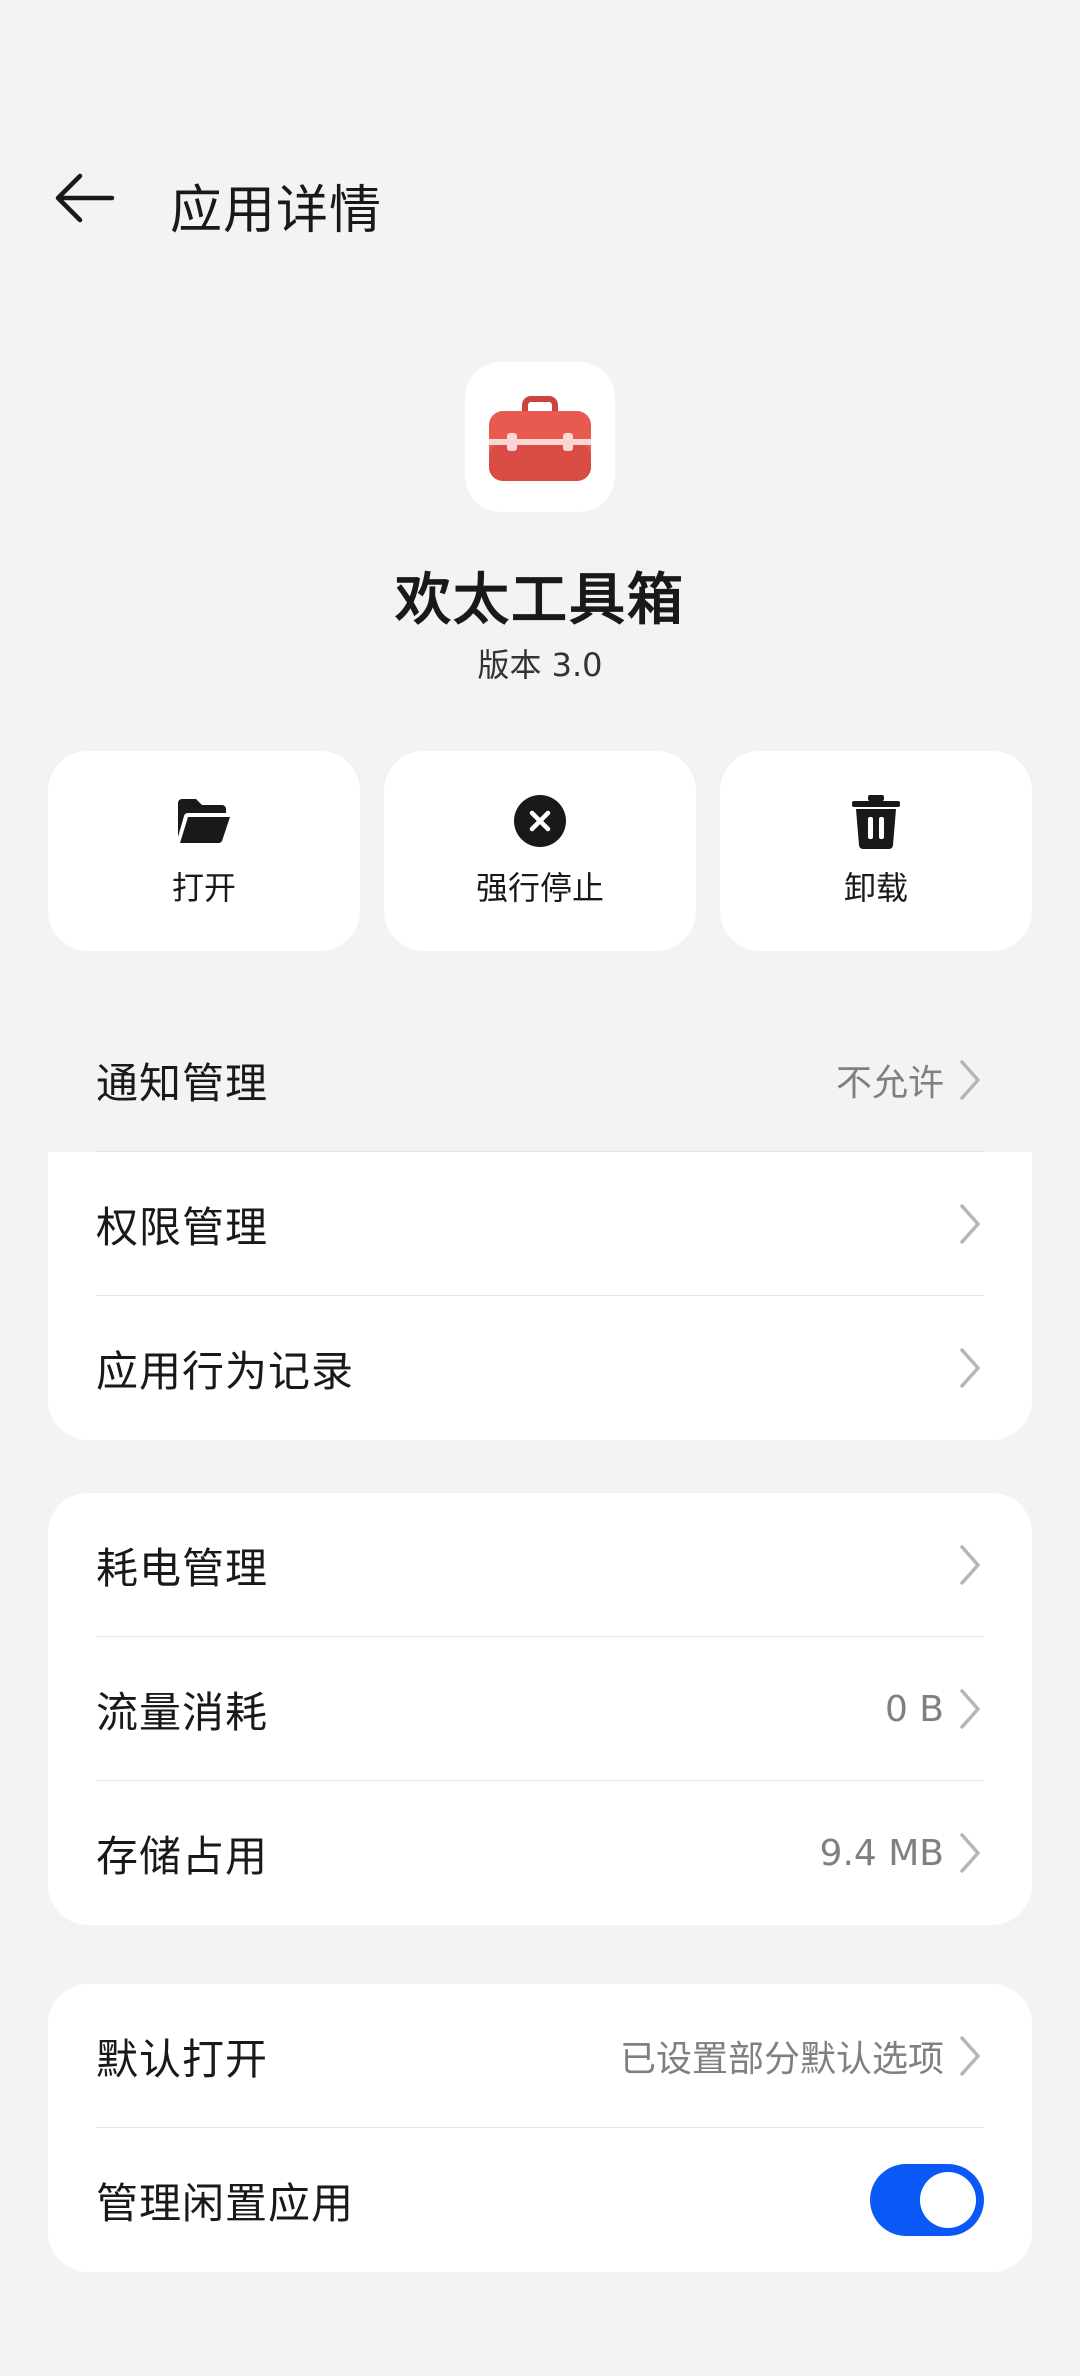 This screenshot has height=2376, width=1080. I want to click on uninstall-button: 卸载, so click(876, 851).